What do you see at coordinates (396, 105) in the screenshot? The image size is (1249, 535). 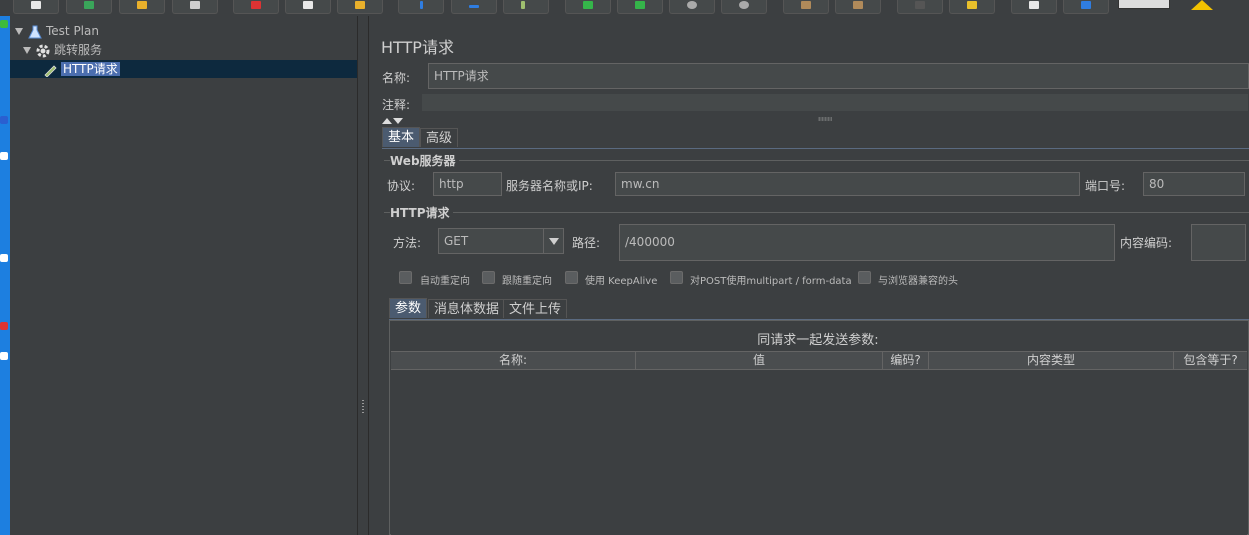 I see `comment-label: 注释:` at bounding box center [396, 105].